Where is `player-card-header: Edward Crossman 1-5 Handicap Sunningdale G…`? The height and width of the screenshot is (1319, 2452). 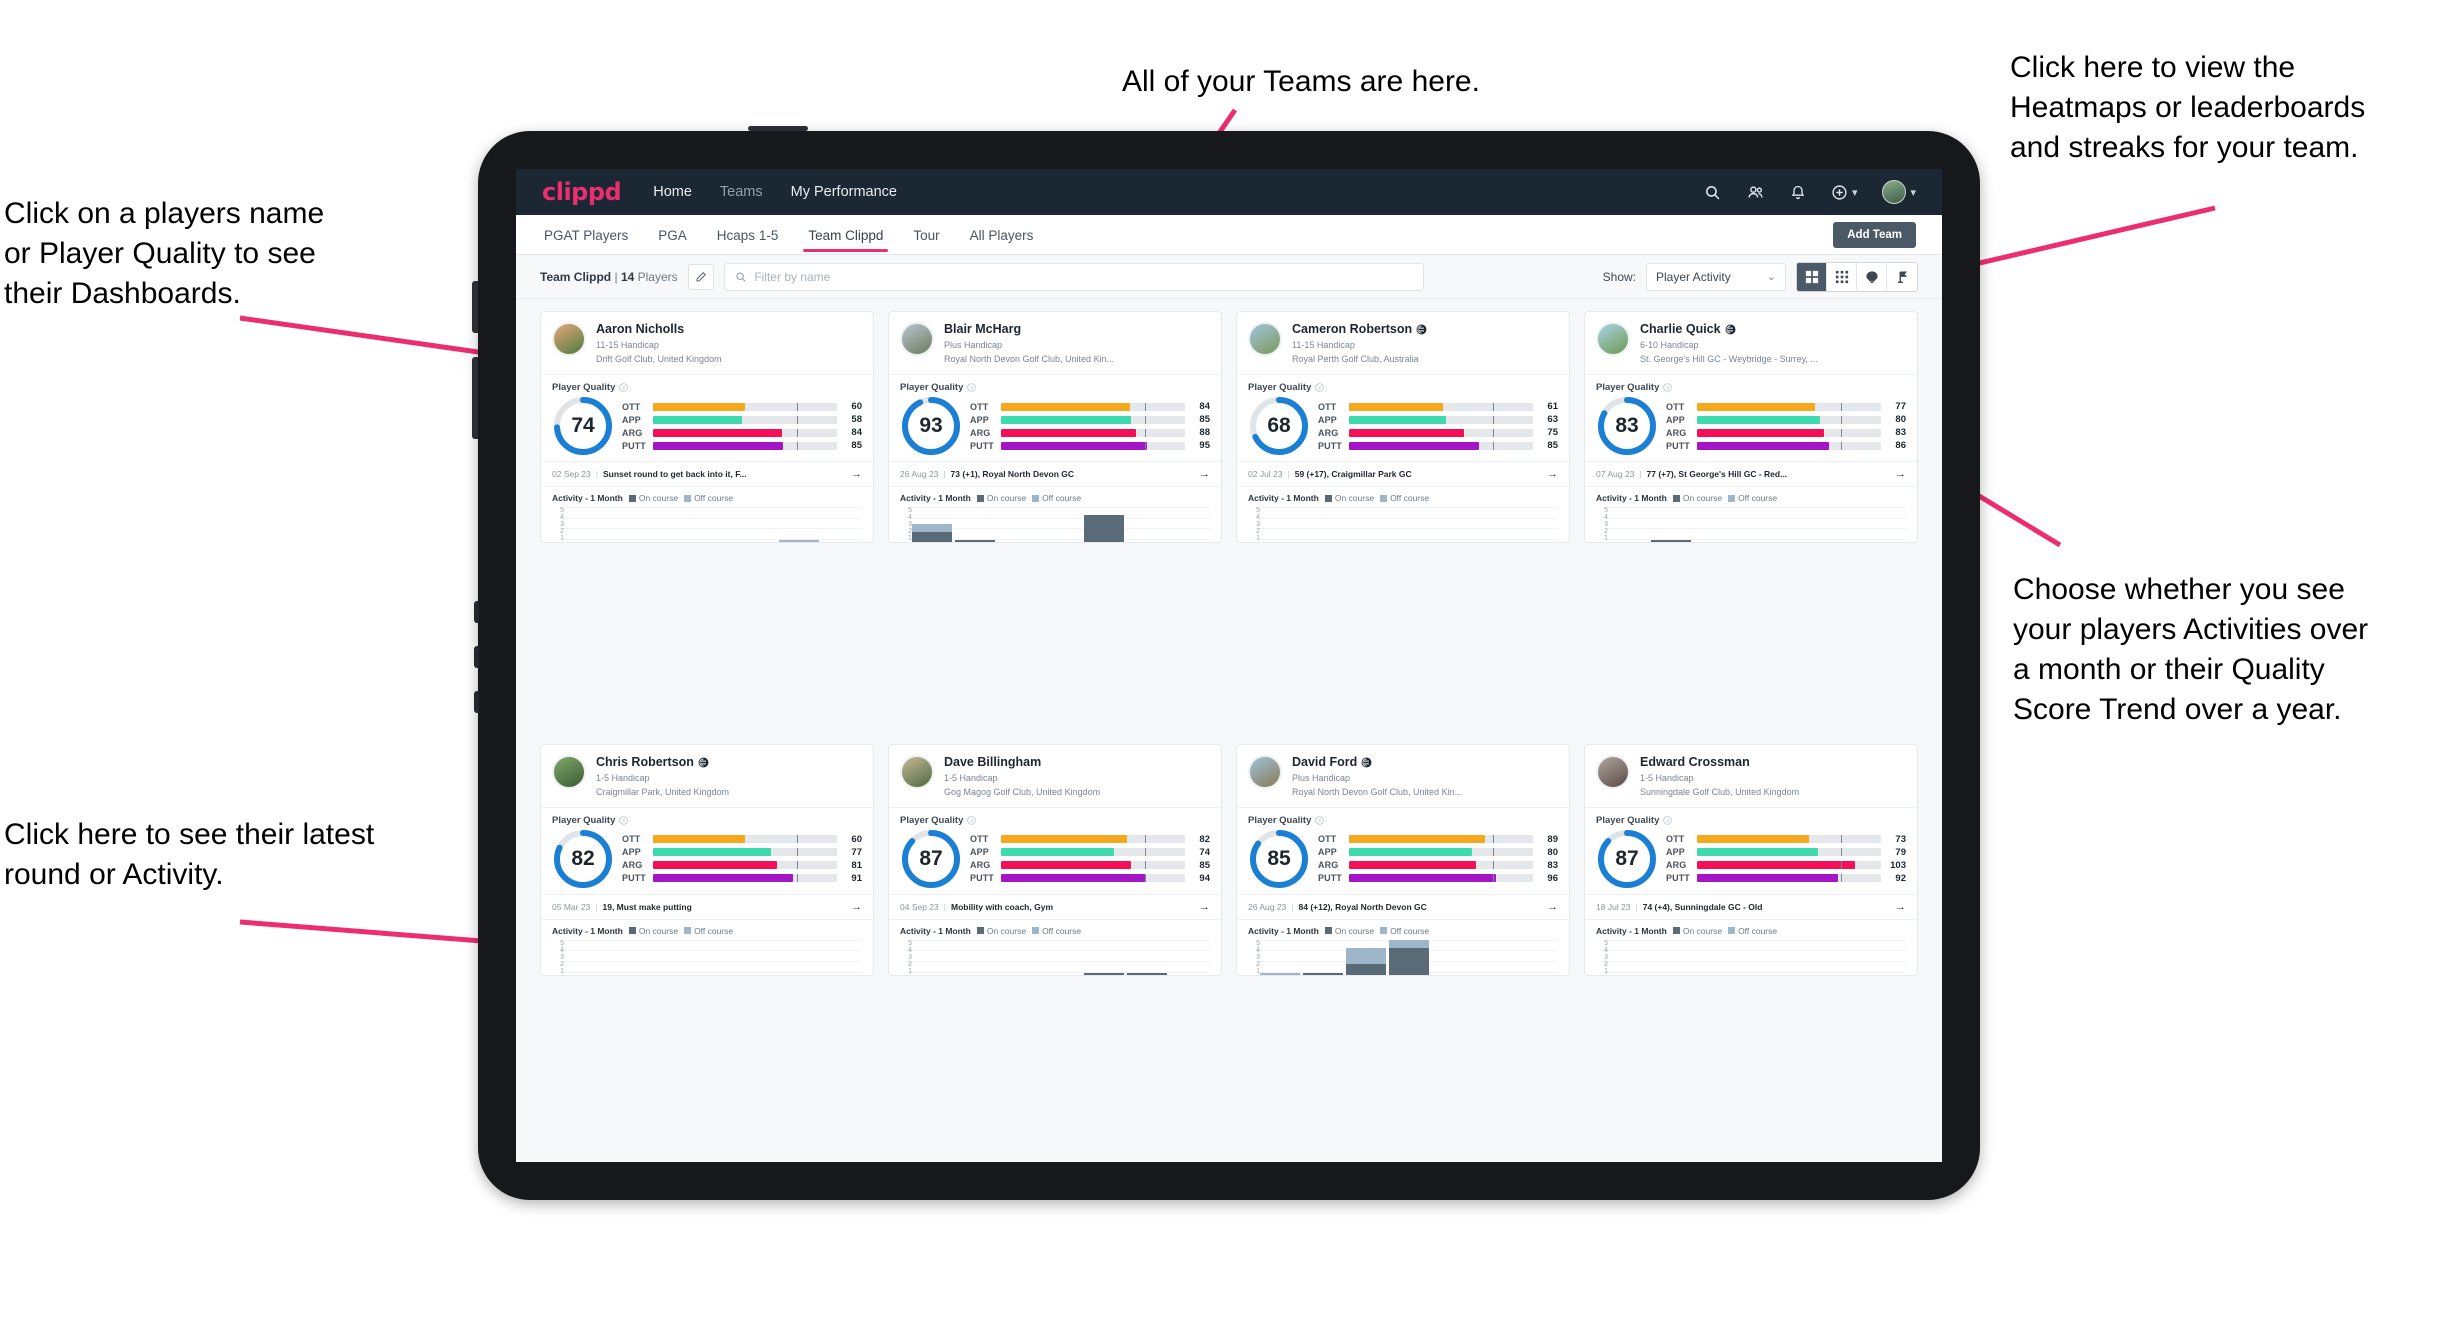
player-card-header: Edward Crossman 1-5 Handicap Sunningdale G… is located at coordinates (1751, 776).